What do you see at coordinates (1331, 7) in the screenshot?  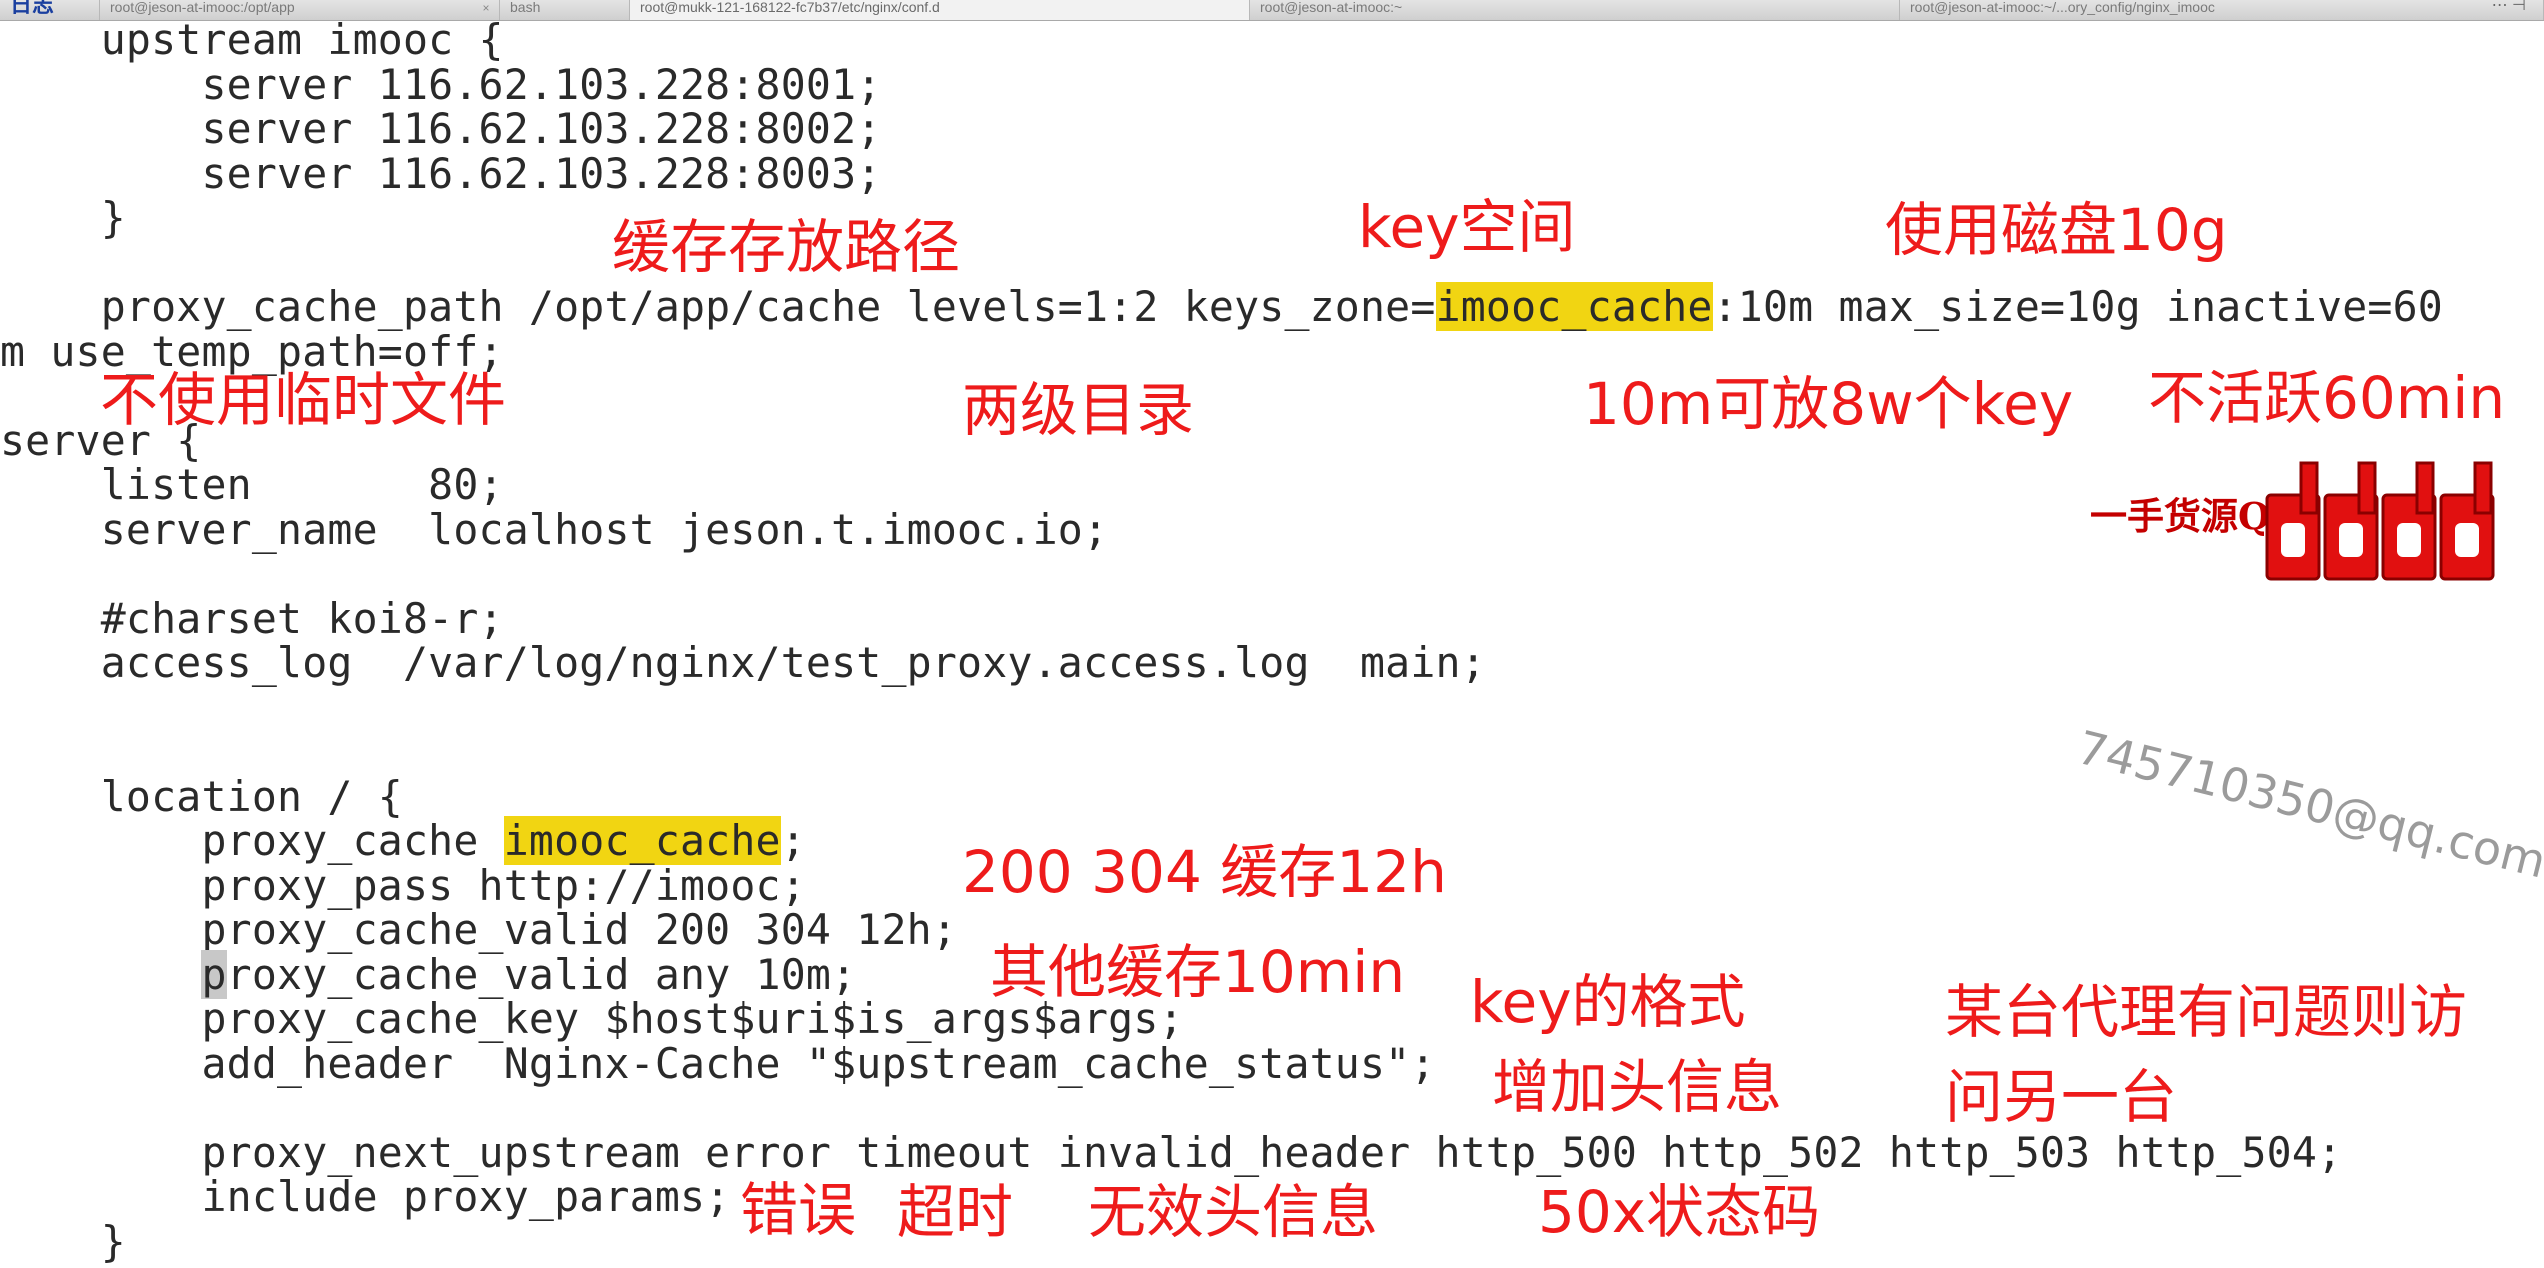 I see `tab-label: root@jeson-at-imooc:~` at bounding box center [1331, 7].